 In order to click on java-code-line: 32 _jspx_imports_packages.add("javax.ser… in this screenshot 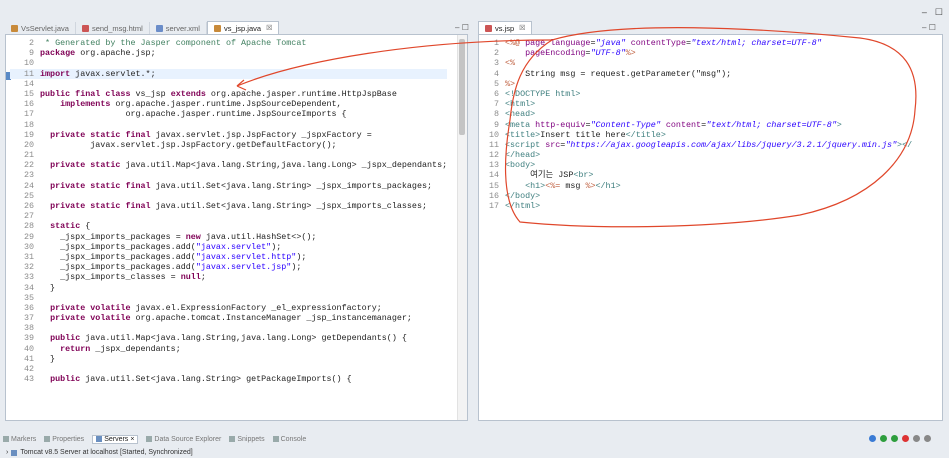, I will do `click(228, 267)`.